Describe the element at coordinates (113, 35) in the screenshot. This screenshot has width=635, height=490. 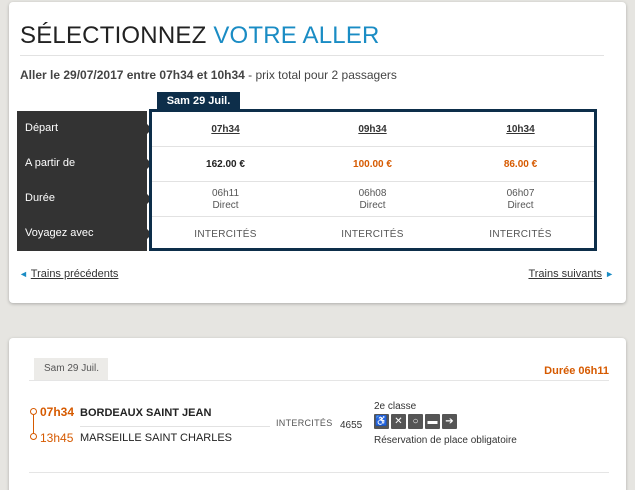
I see `title-main: SÉLECTIONNEZ` at that location.